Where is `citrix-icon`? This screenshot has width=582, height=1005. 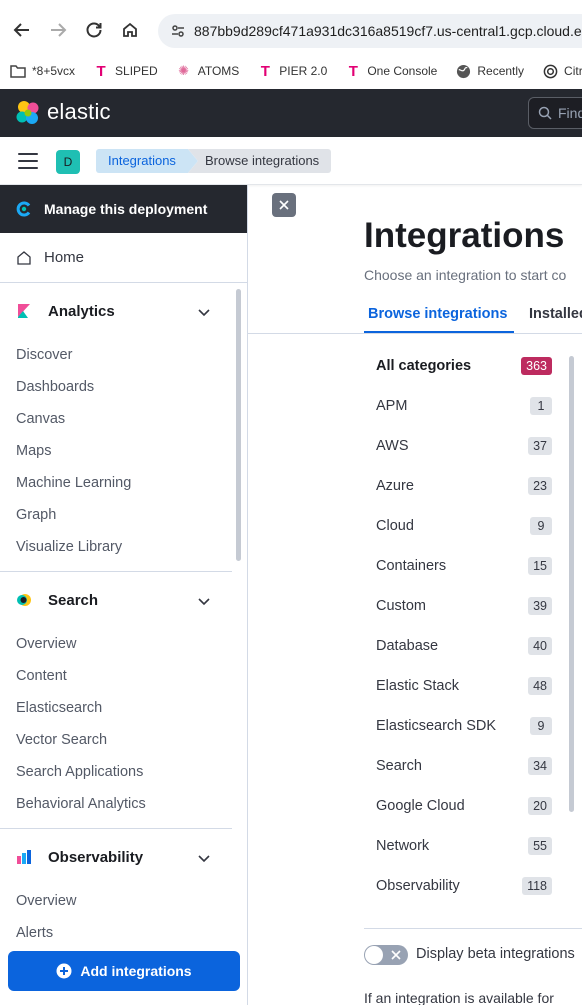 citrix-icon is located at coordinates (550, 71).